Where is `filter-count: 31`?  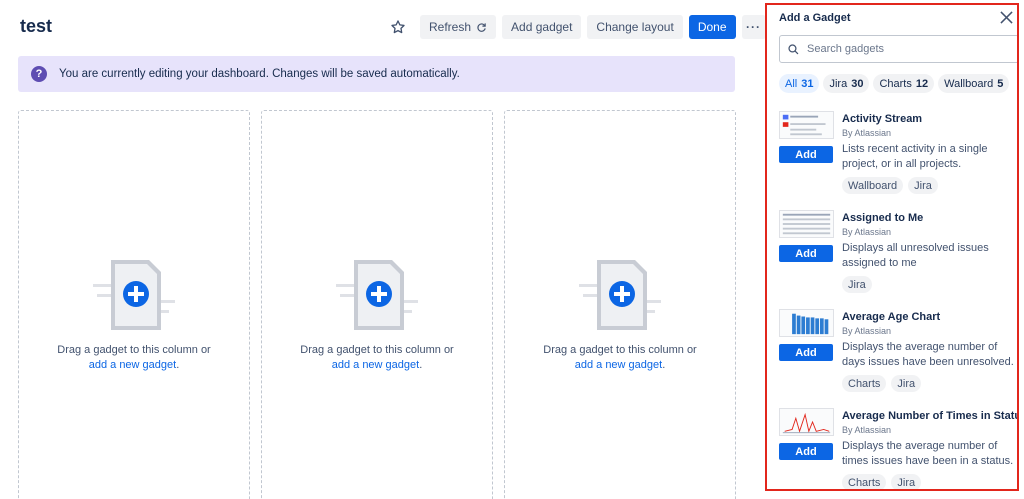 filter-count: 31 is located at coordinates (807, 83).